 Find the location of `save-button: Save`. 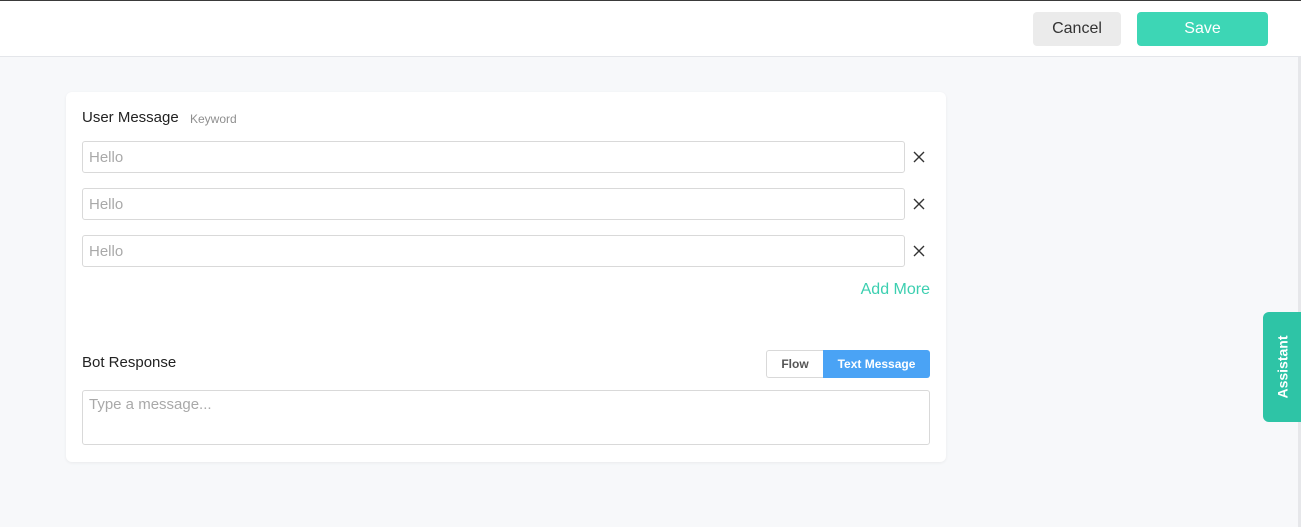

save-button: Save is located at coordinates (1202, 29).